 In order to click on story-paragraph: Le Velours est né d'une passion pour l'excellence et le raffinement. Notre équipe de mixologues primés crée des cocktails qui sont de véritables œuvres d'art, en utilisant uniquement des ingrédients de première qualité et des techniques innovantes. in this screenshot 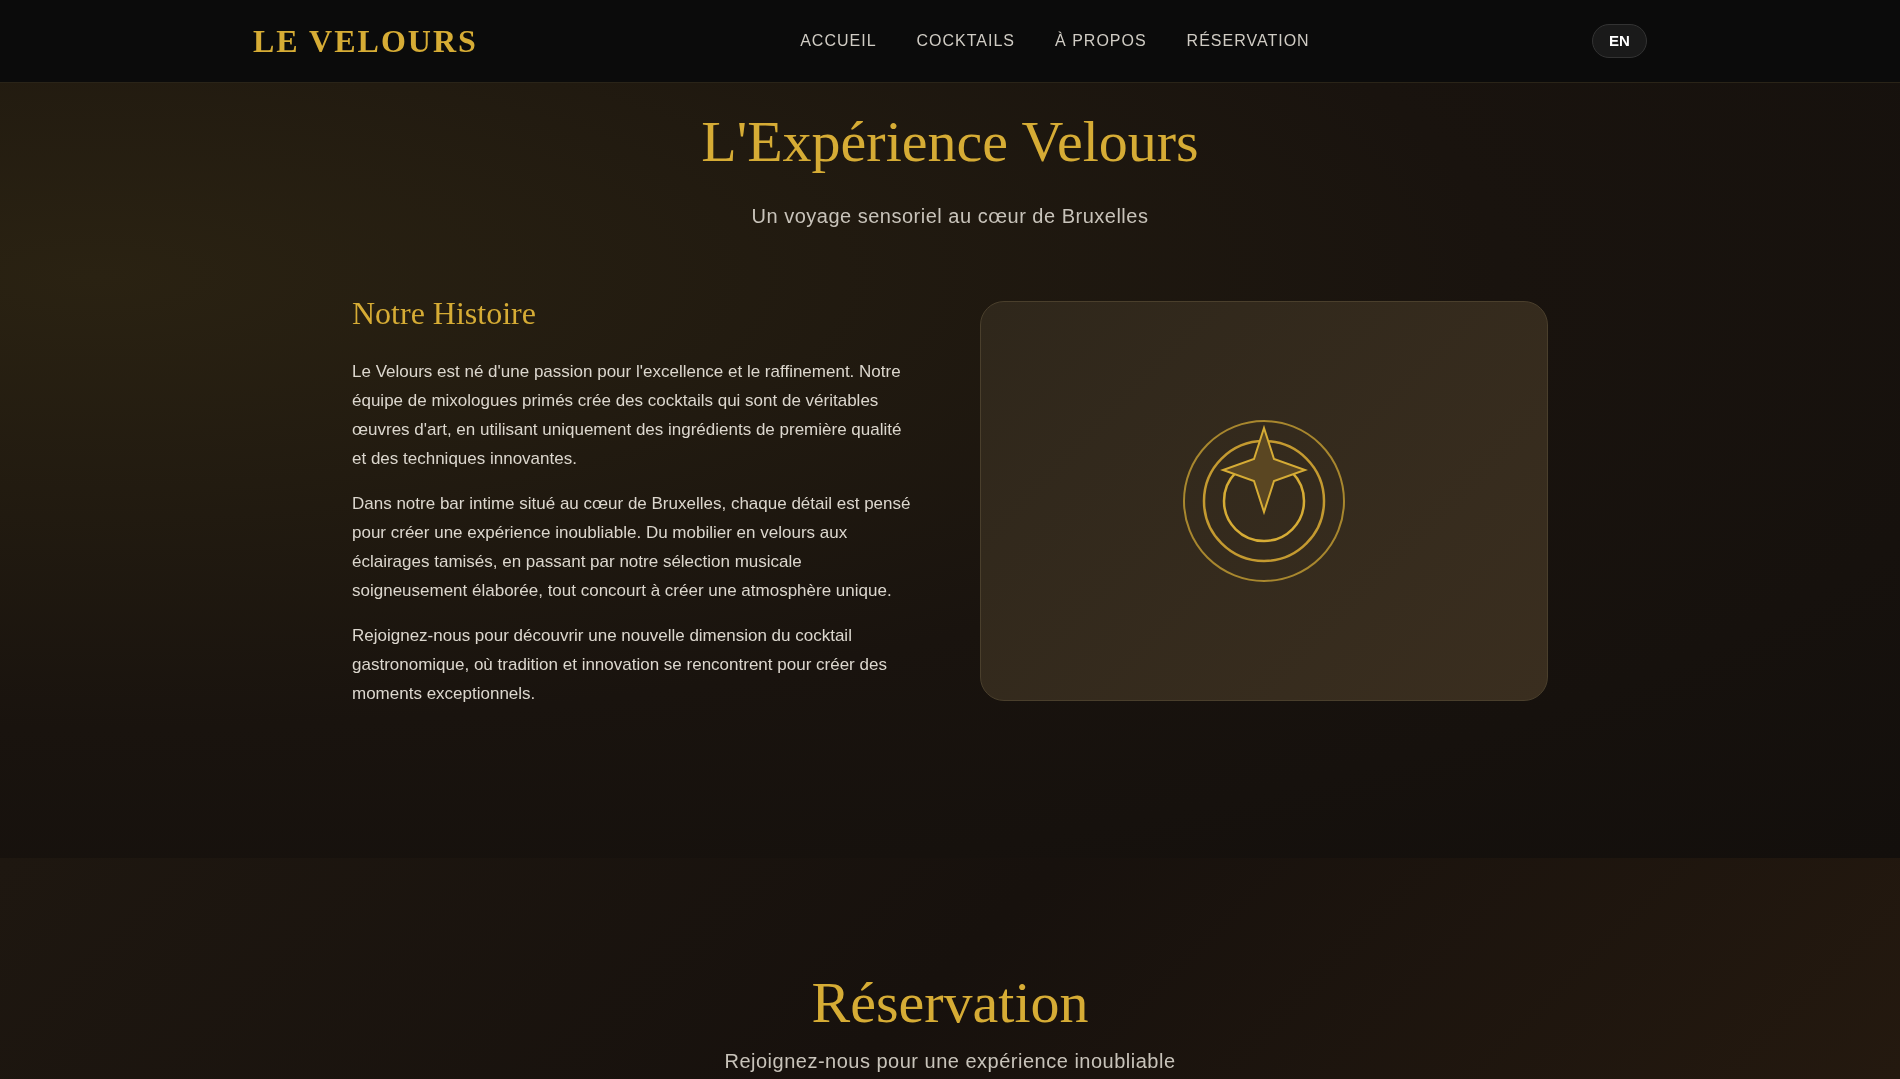, I will do `click(627, 415)`.